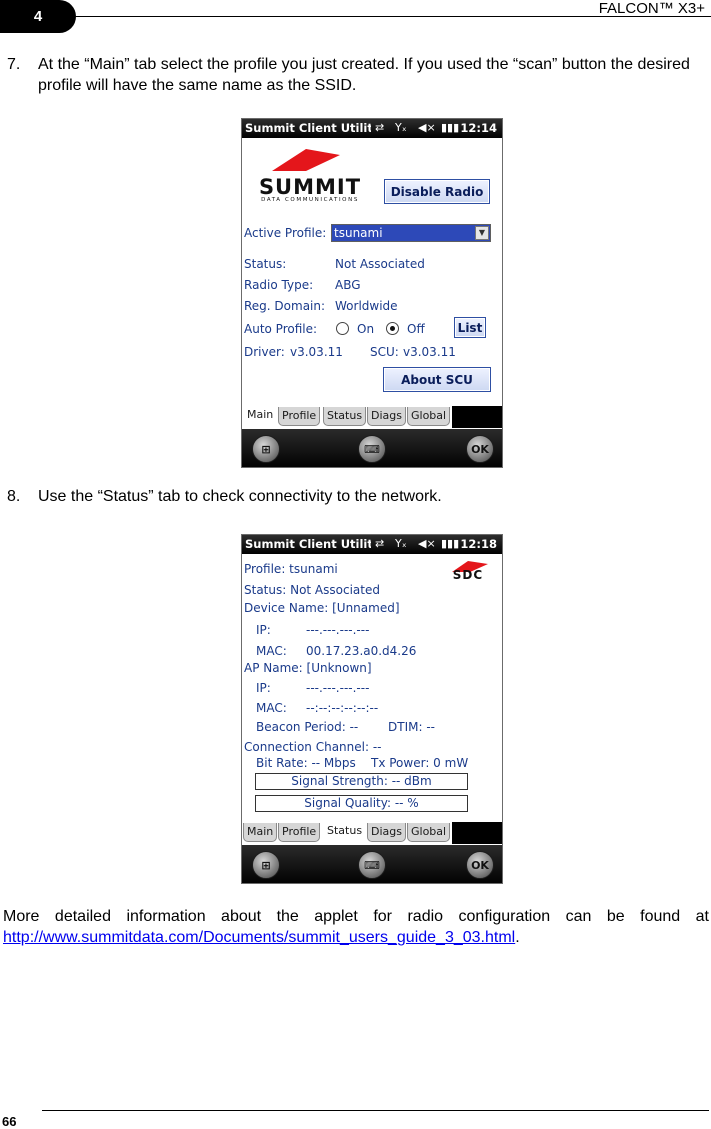 This screenshot has height=1129, width=711. What do you see at coordinates (416, 329) in the screenshot?
I see `off-label: Off` at bounding box center [416, 329].